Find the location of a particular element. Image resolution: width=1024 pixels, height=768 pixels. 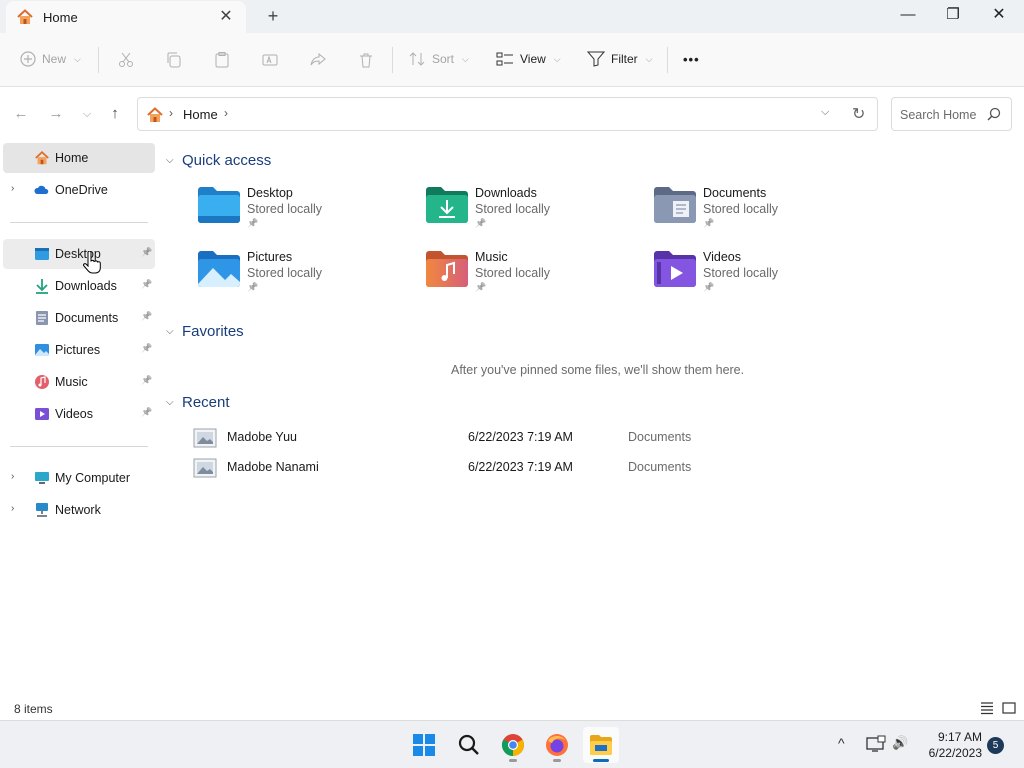

quick-access-item-desktop: Desktop Stored locally 📌 is located at coordinates (297, 214).